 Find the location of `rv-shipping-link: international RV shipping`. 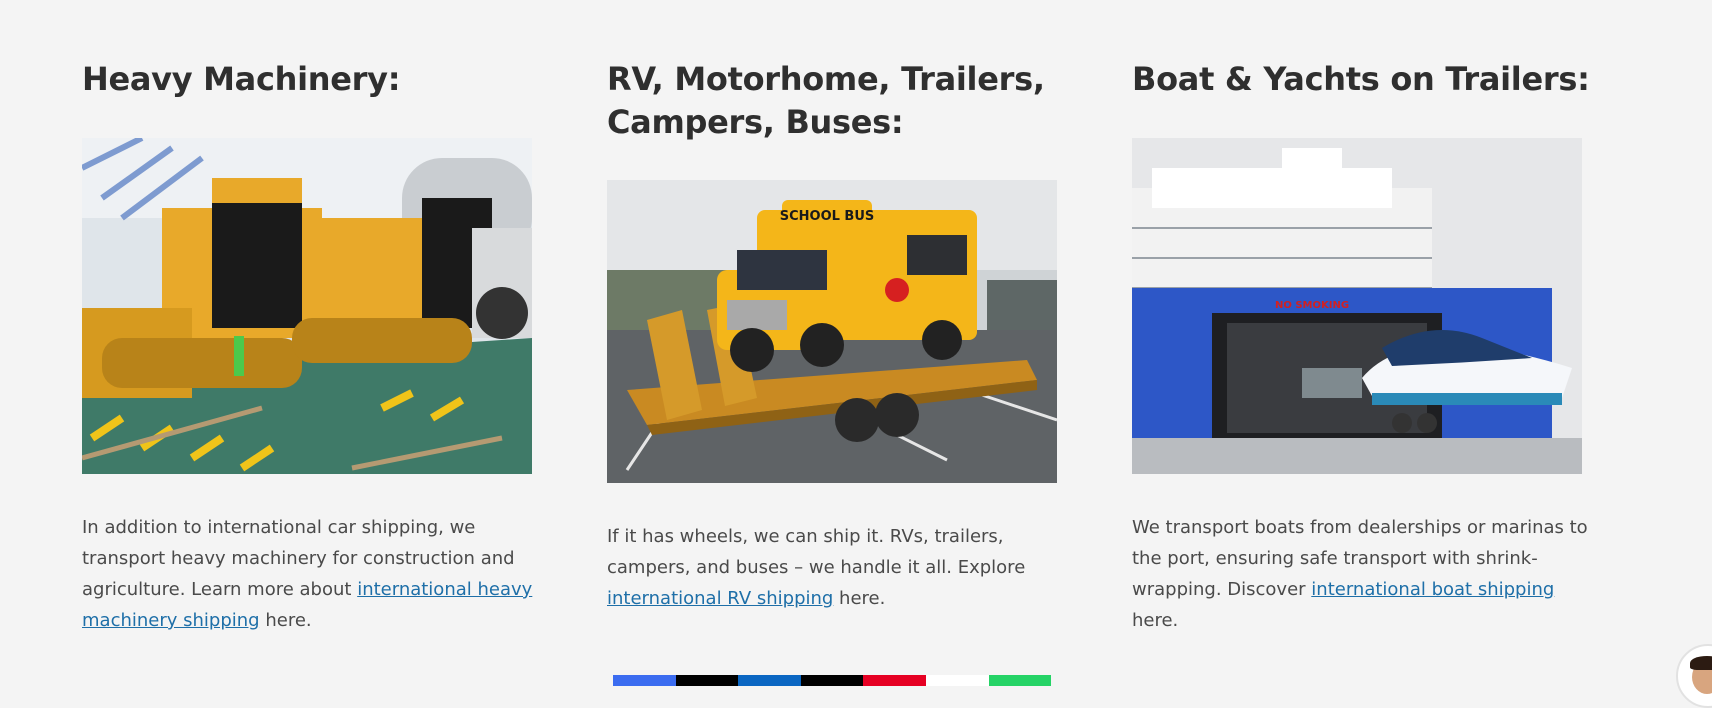

rv-shipping-link: international RV shipping is located at coordinates (720, 598).